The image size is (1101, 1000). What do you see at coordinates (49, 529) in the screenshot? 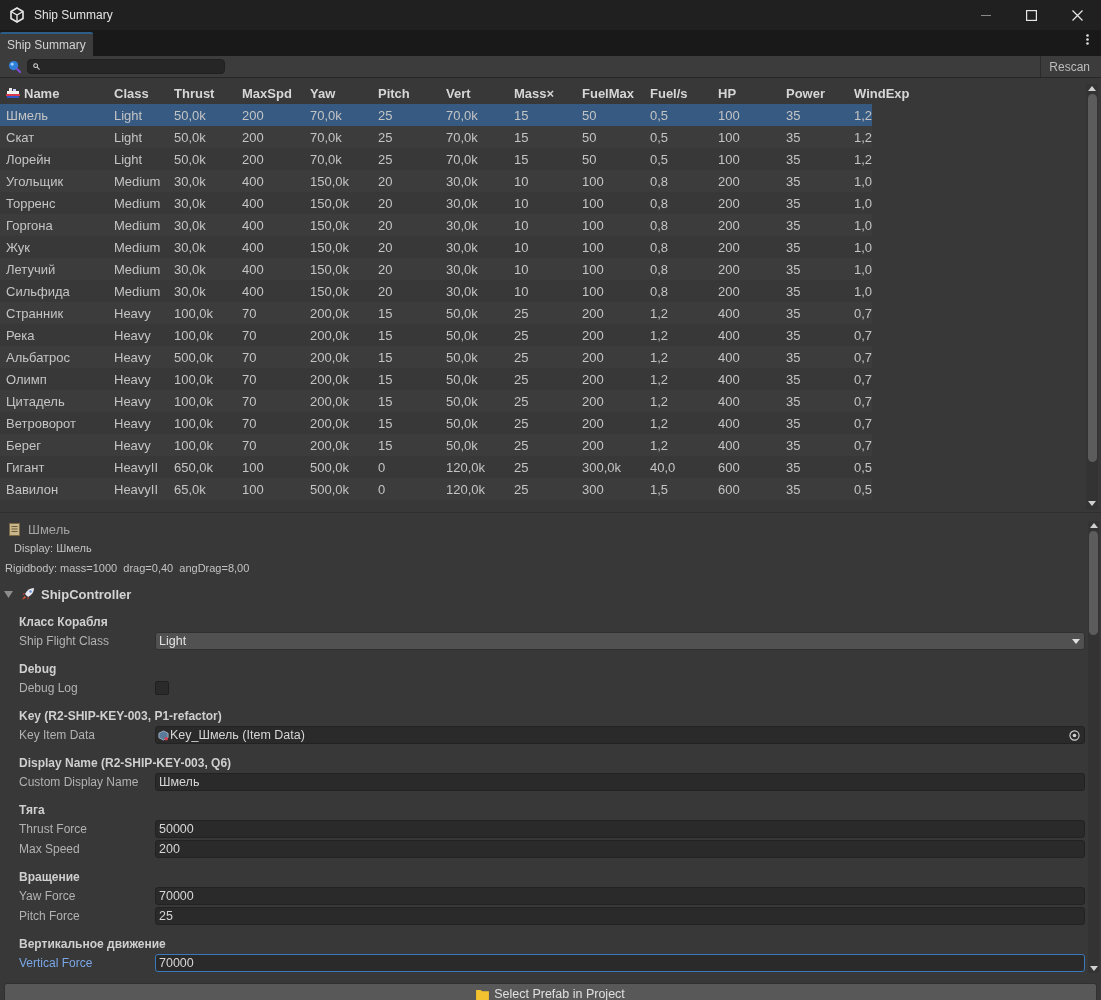
I see `object-title: Шмель` at bounding box center [49, 529].